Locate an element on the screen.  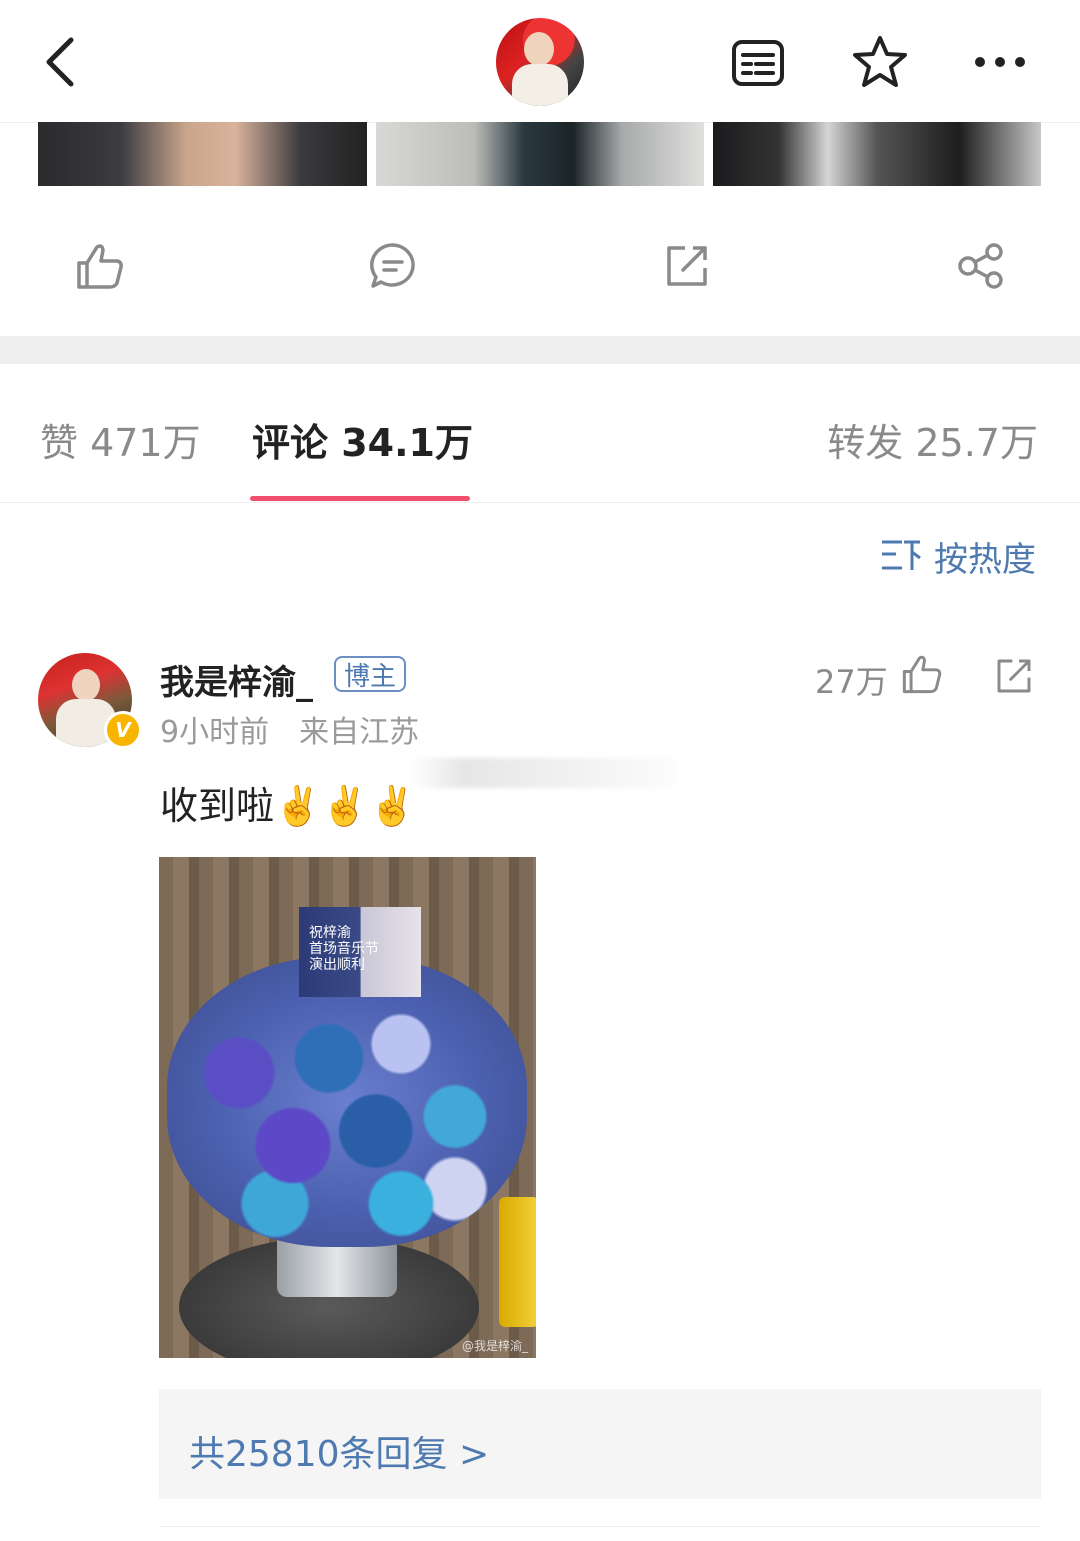
comment-like-button is located at coordinates (922, 674).